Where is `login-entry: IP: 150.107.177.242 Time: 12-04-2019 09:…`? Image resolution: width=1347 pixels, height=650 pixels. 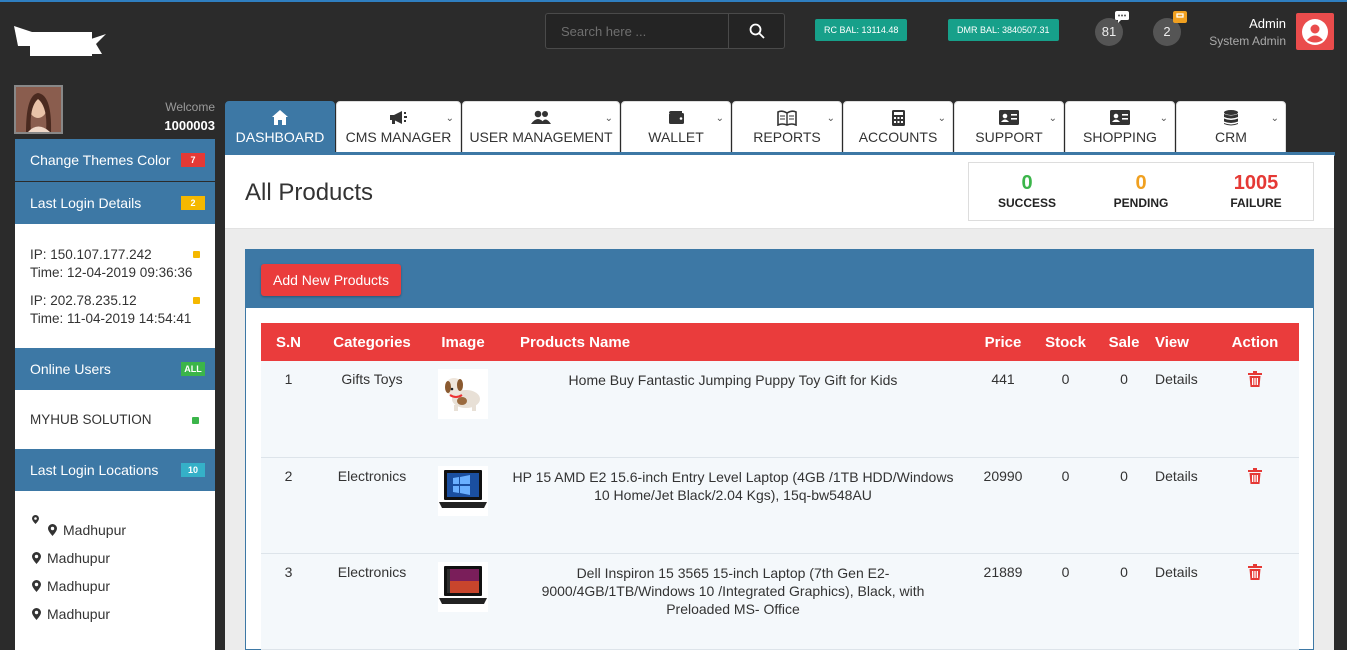 login-entry: IP: 150.107.177.242 Time: 12-04-2019 09:… is located at coordinates (120, 264).